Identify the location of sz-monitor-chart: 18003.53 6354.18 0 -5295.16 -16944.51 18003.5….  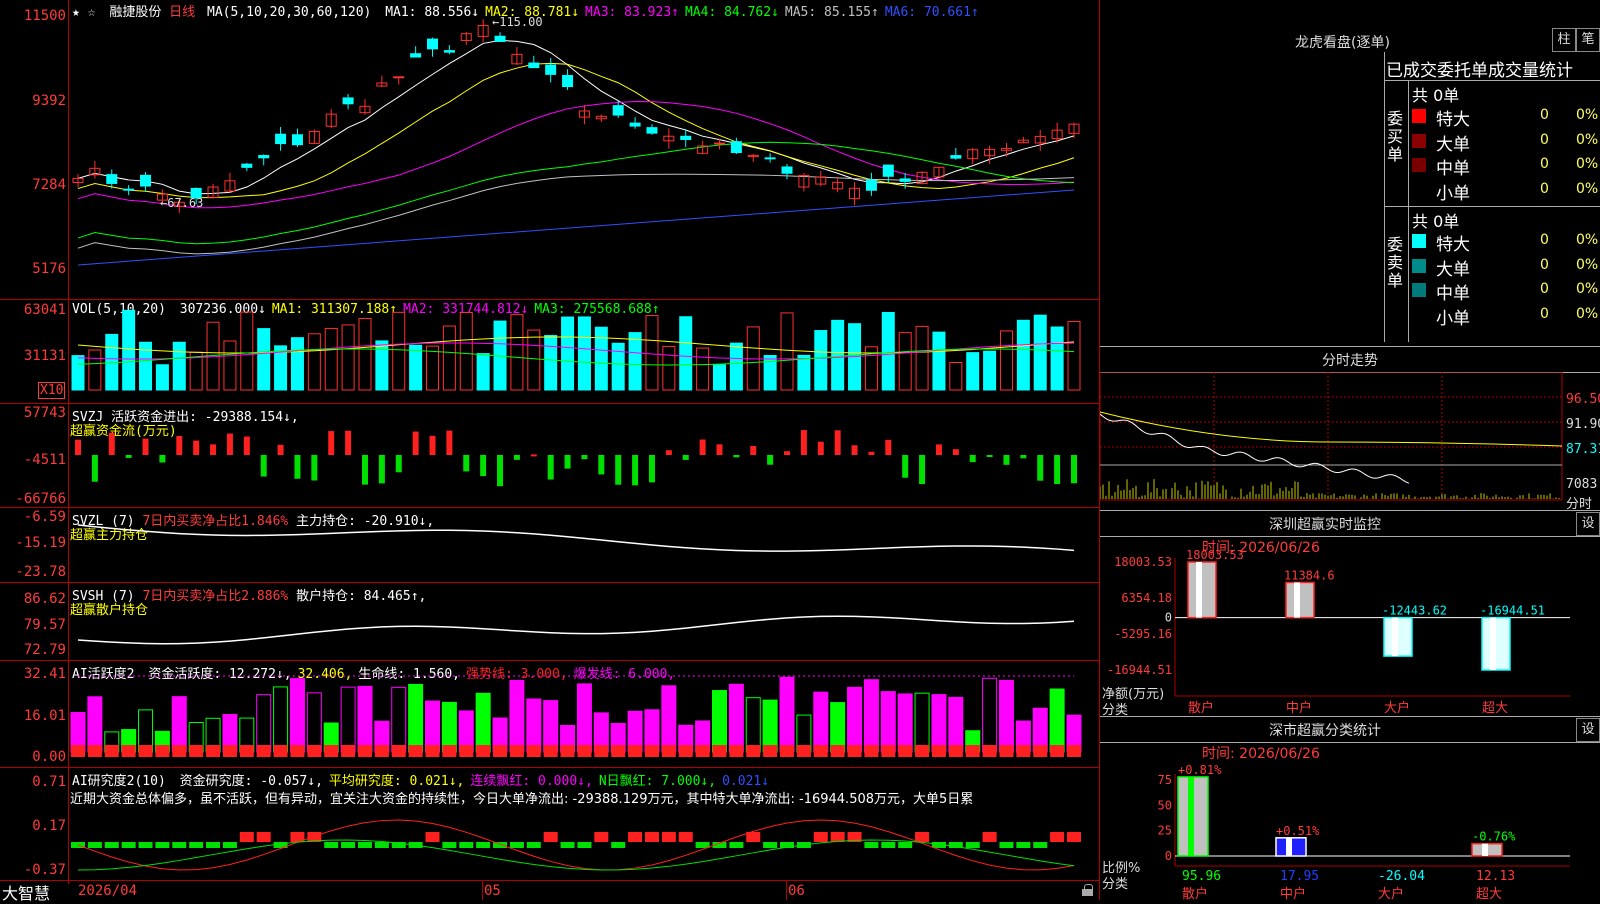
(1350, 625).